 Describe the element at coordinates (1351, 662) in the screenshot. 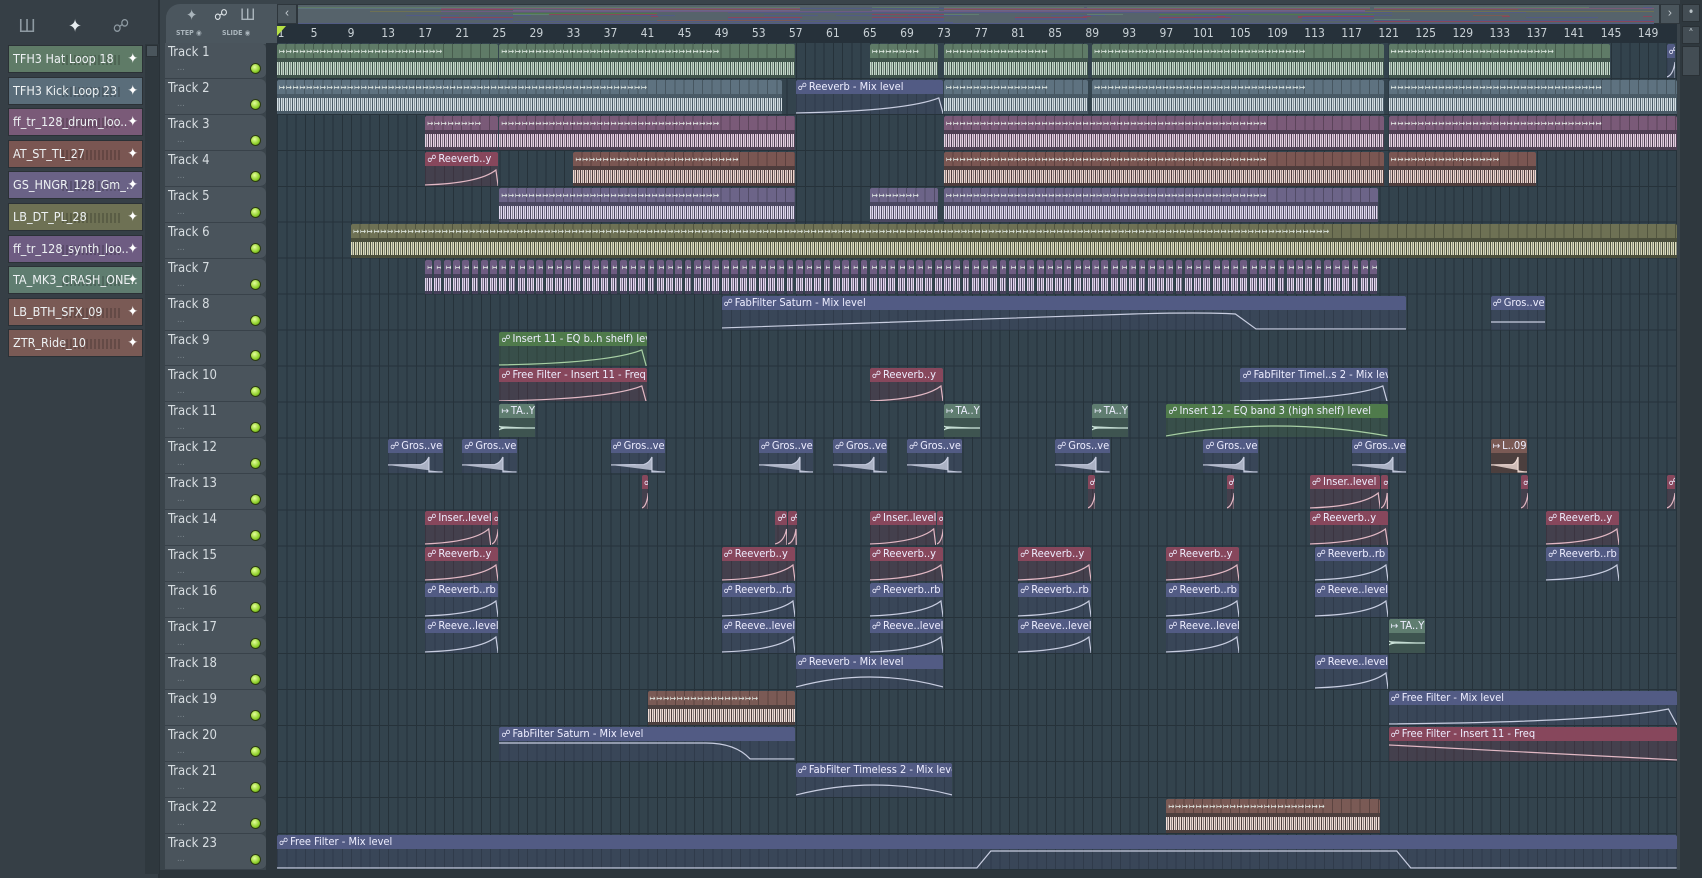

I see `clip-header: ☍ Reeve..level` at that location.